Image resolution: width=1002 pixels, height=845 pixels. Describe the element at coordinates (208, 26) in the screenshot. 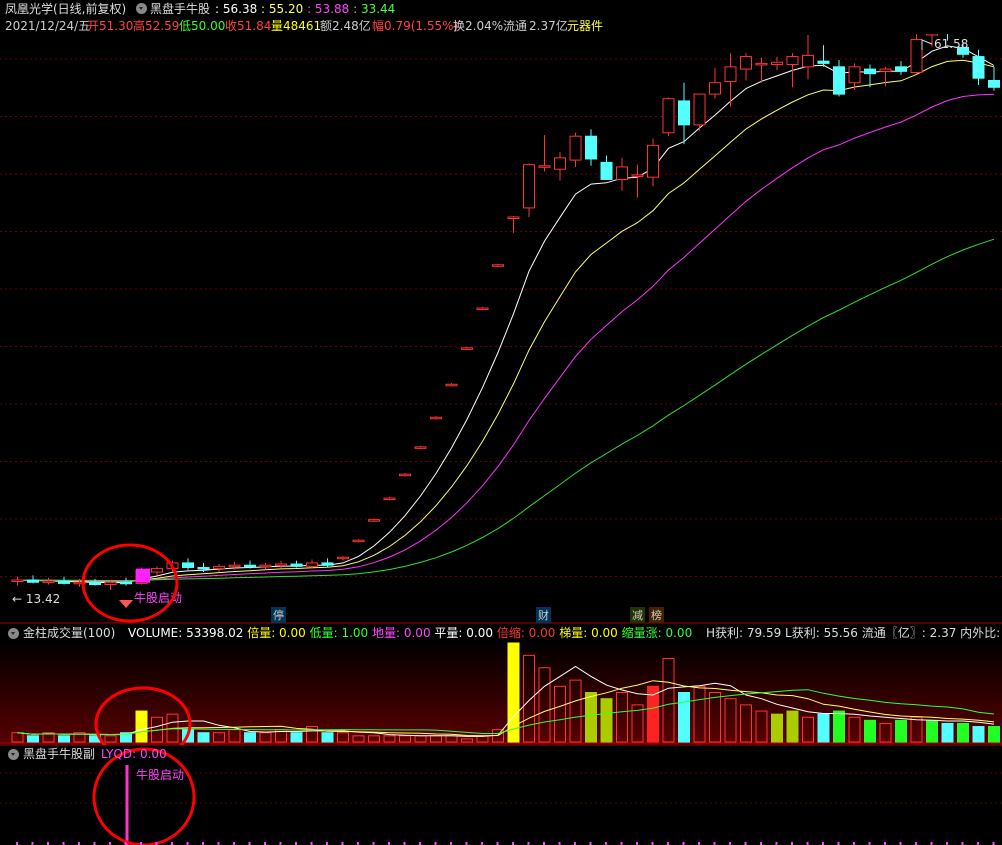

I see `low-value: 50.00` at that location.